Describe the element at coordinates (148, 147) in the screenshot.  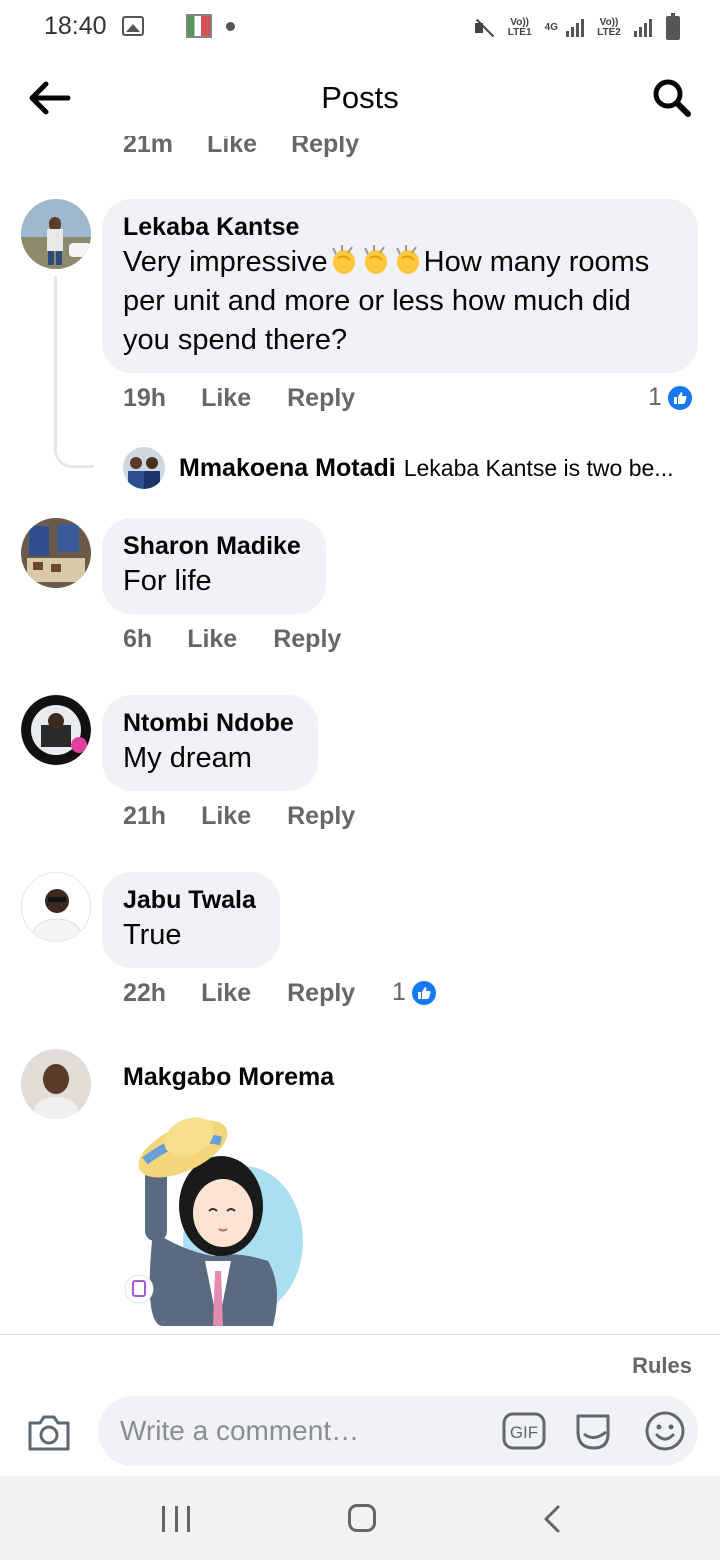
I see `comment-time: 21m` at that location.